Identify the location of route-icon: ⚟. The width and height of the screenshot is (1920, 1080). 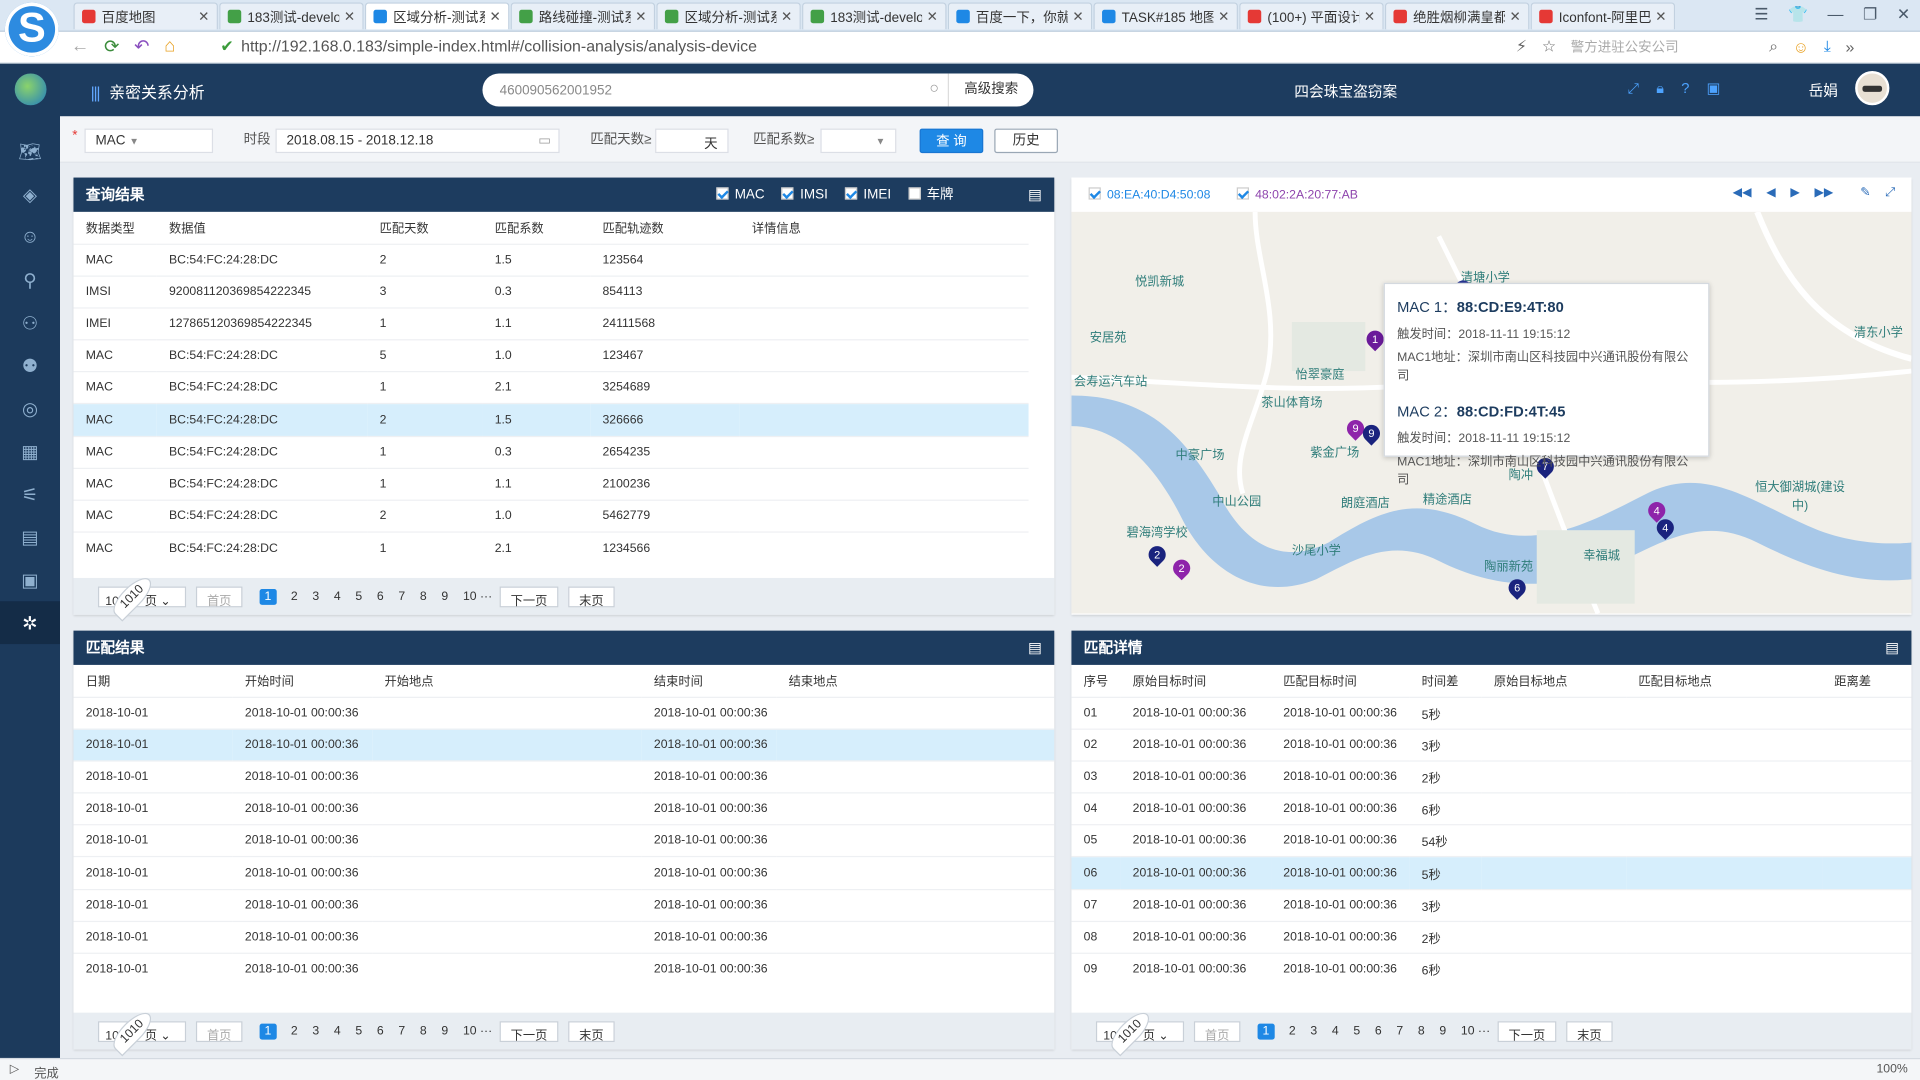
(30, 494).